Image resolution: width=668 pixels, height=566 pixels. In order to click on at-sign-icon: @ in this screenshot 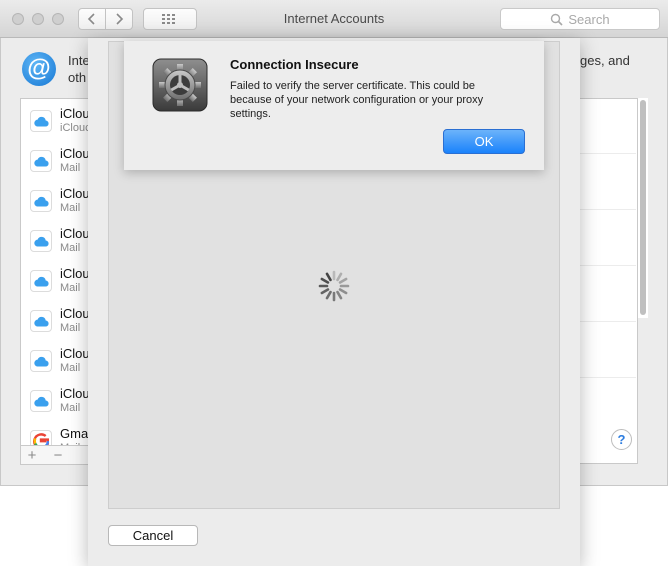, I will do `click(39, 69)`.